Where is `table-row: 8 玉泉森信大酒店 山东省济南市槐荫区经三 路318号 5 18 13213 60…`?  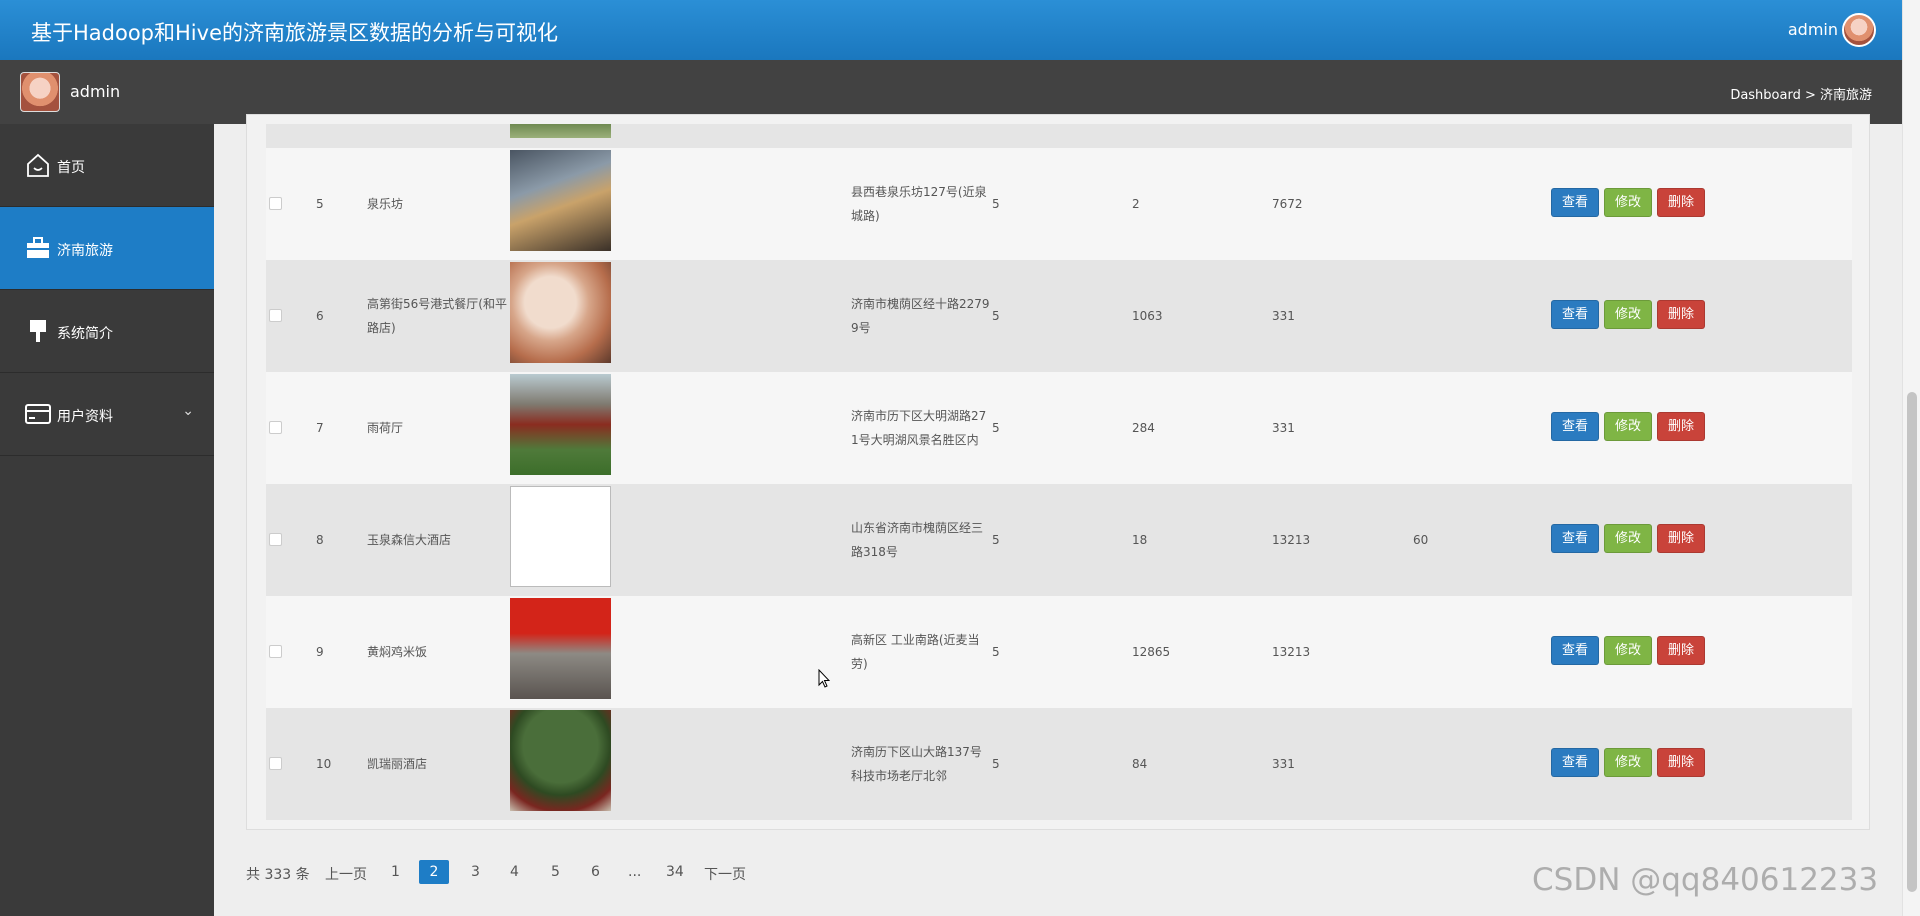
table-row: 8 玉泉森信大酒店 山东省济南市槐荫区经三 路318号 5 18 13213 60… is located at coordinates (1059, 540).